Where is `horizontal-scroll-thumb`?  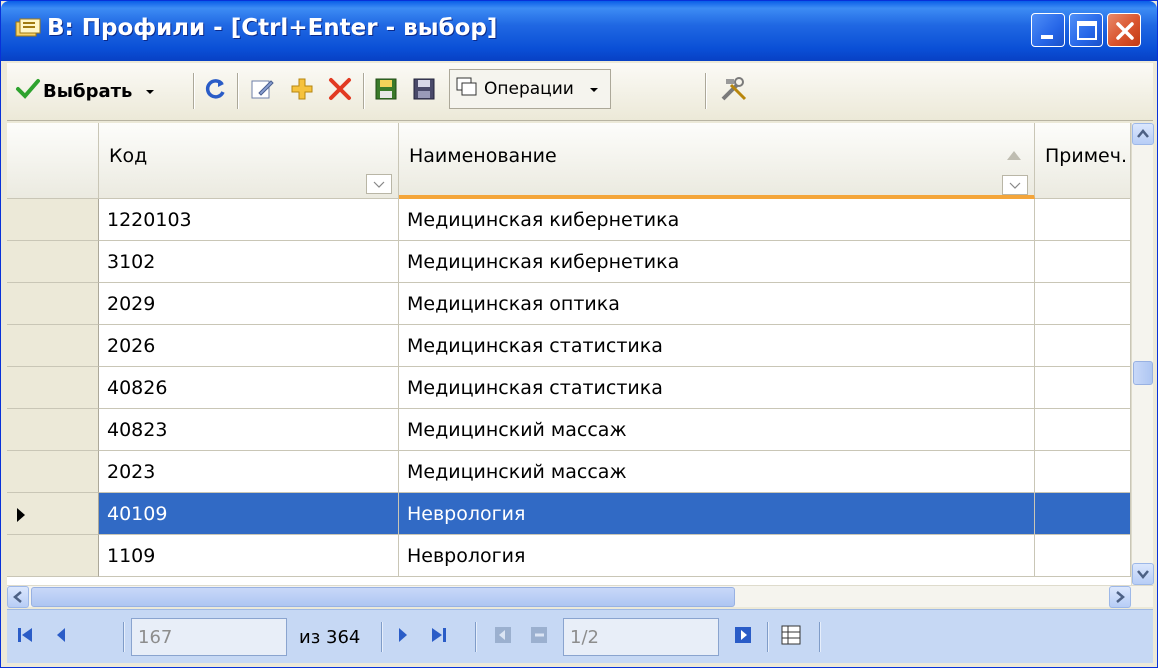
horizontal-scroll-thumb is located at coordinates (383, 597).